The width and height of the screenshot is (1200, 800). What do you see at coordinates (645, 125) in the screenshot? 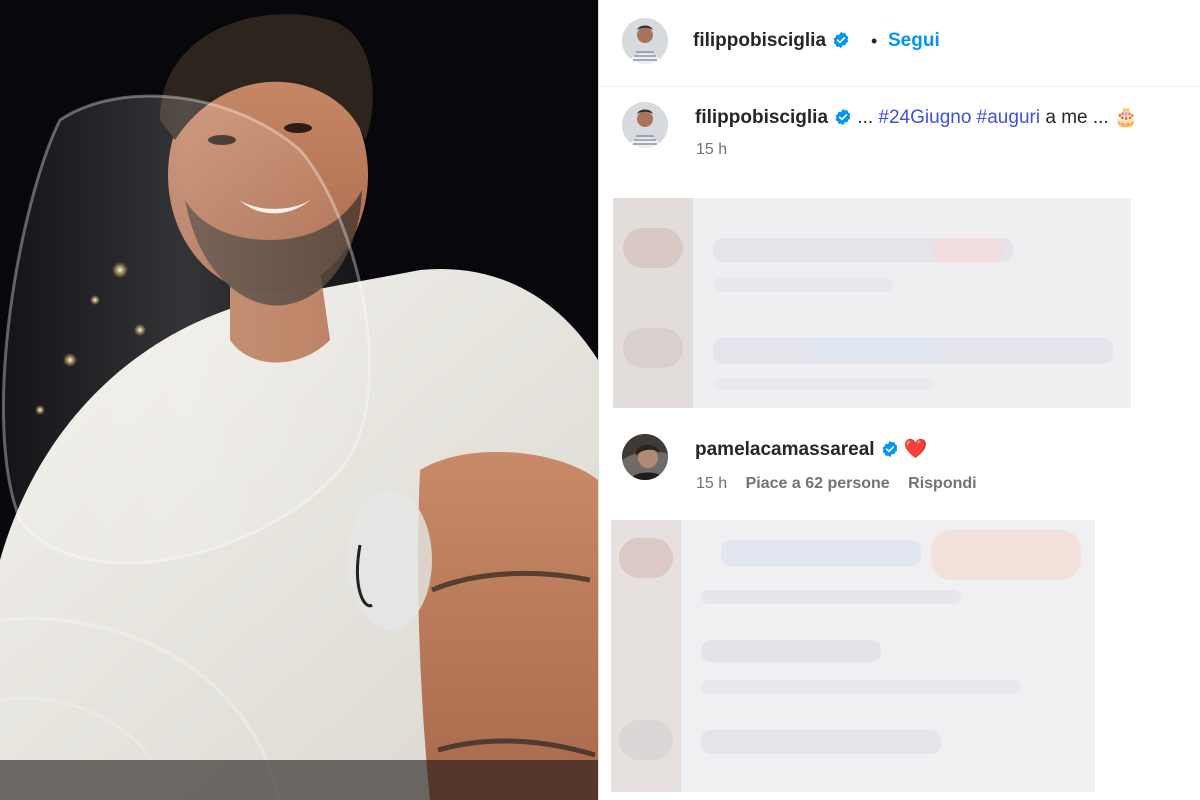
I see `caption-author-avatar` at bounding box center [645, 125].